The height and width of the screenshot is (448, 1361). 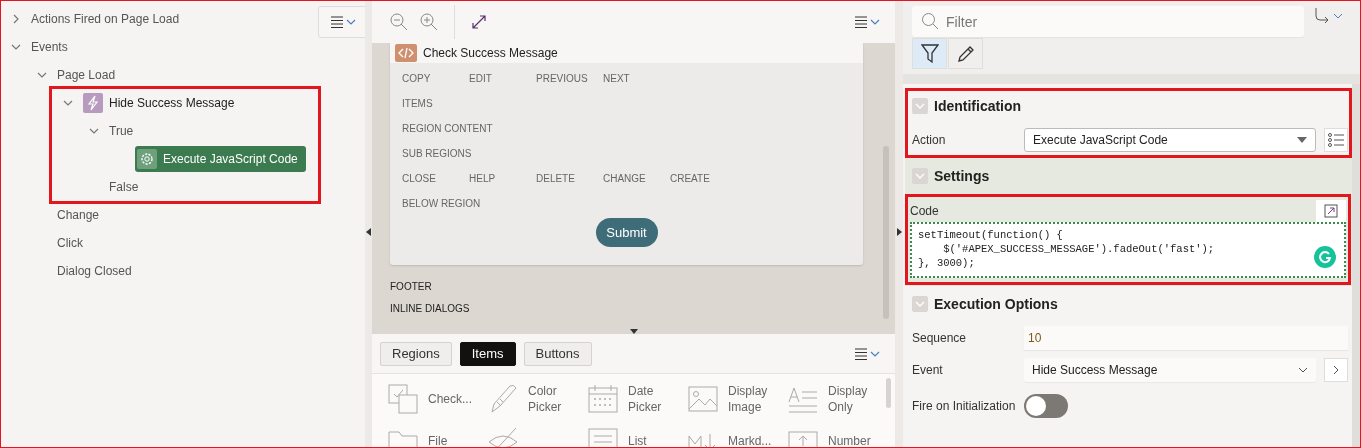 What do you see at coordinates (1046, 406) in the screenshot?
I see `toggle-switch` at bounding box center [1046, 406].